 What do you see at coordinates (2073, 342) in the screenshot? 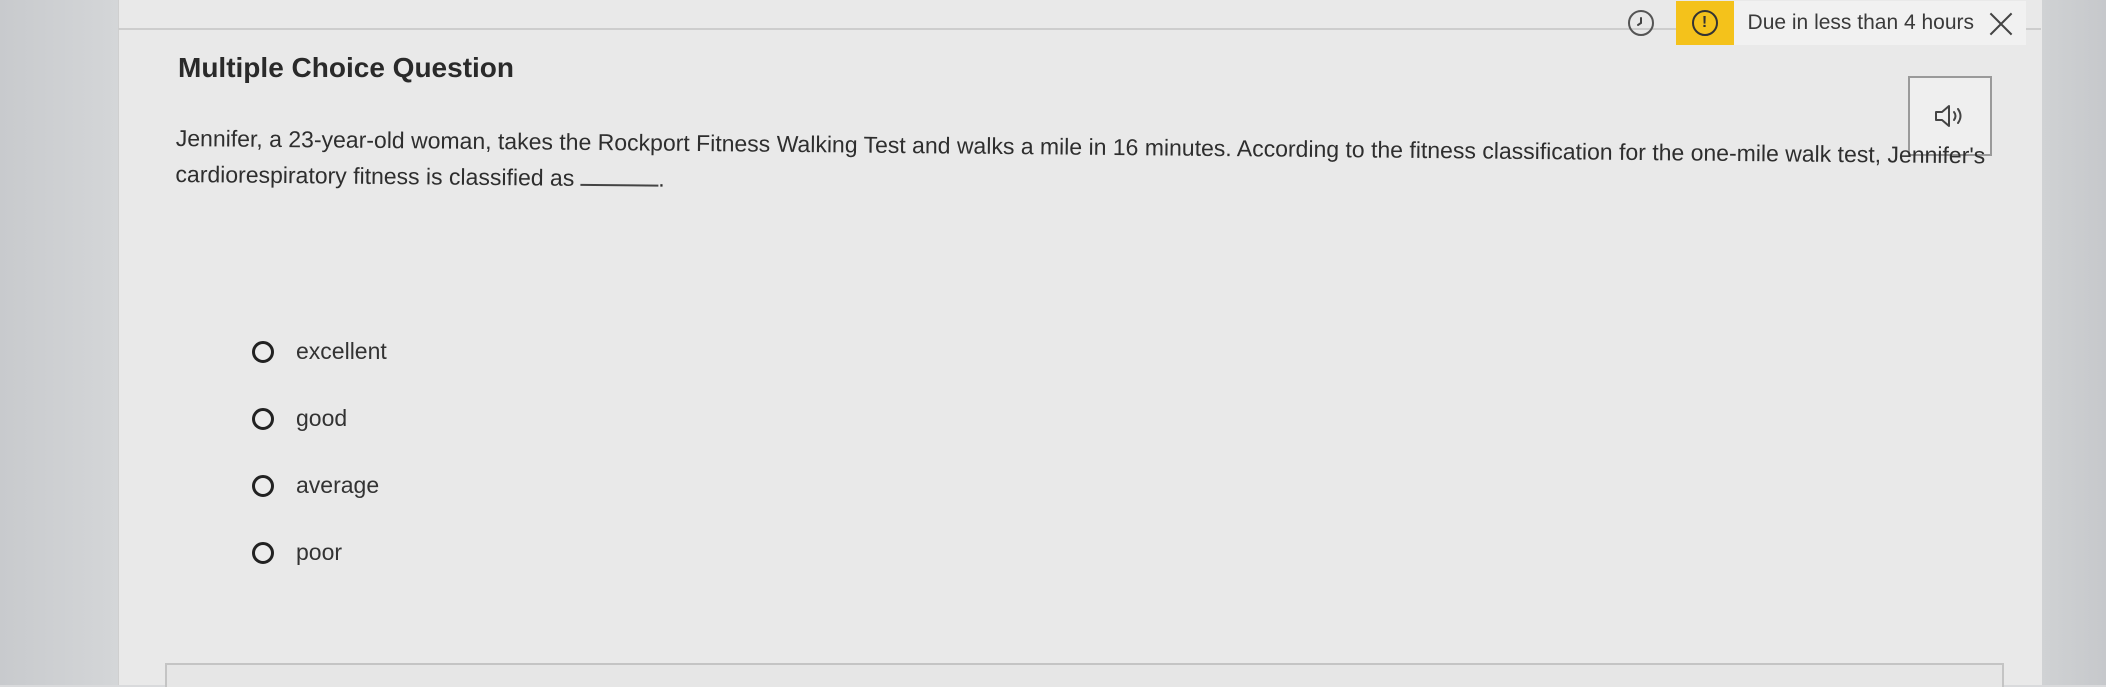
I see `right-background` at bounding box center [2073, 342].